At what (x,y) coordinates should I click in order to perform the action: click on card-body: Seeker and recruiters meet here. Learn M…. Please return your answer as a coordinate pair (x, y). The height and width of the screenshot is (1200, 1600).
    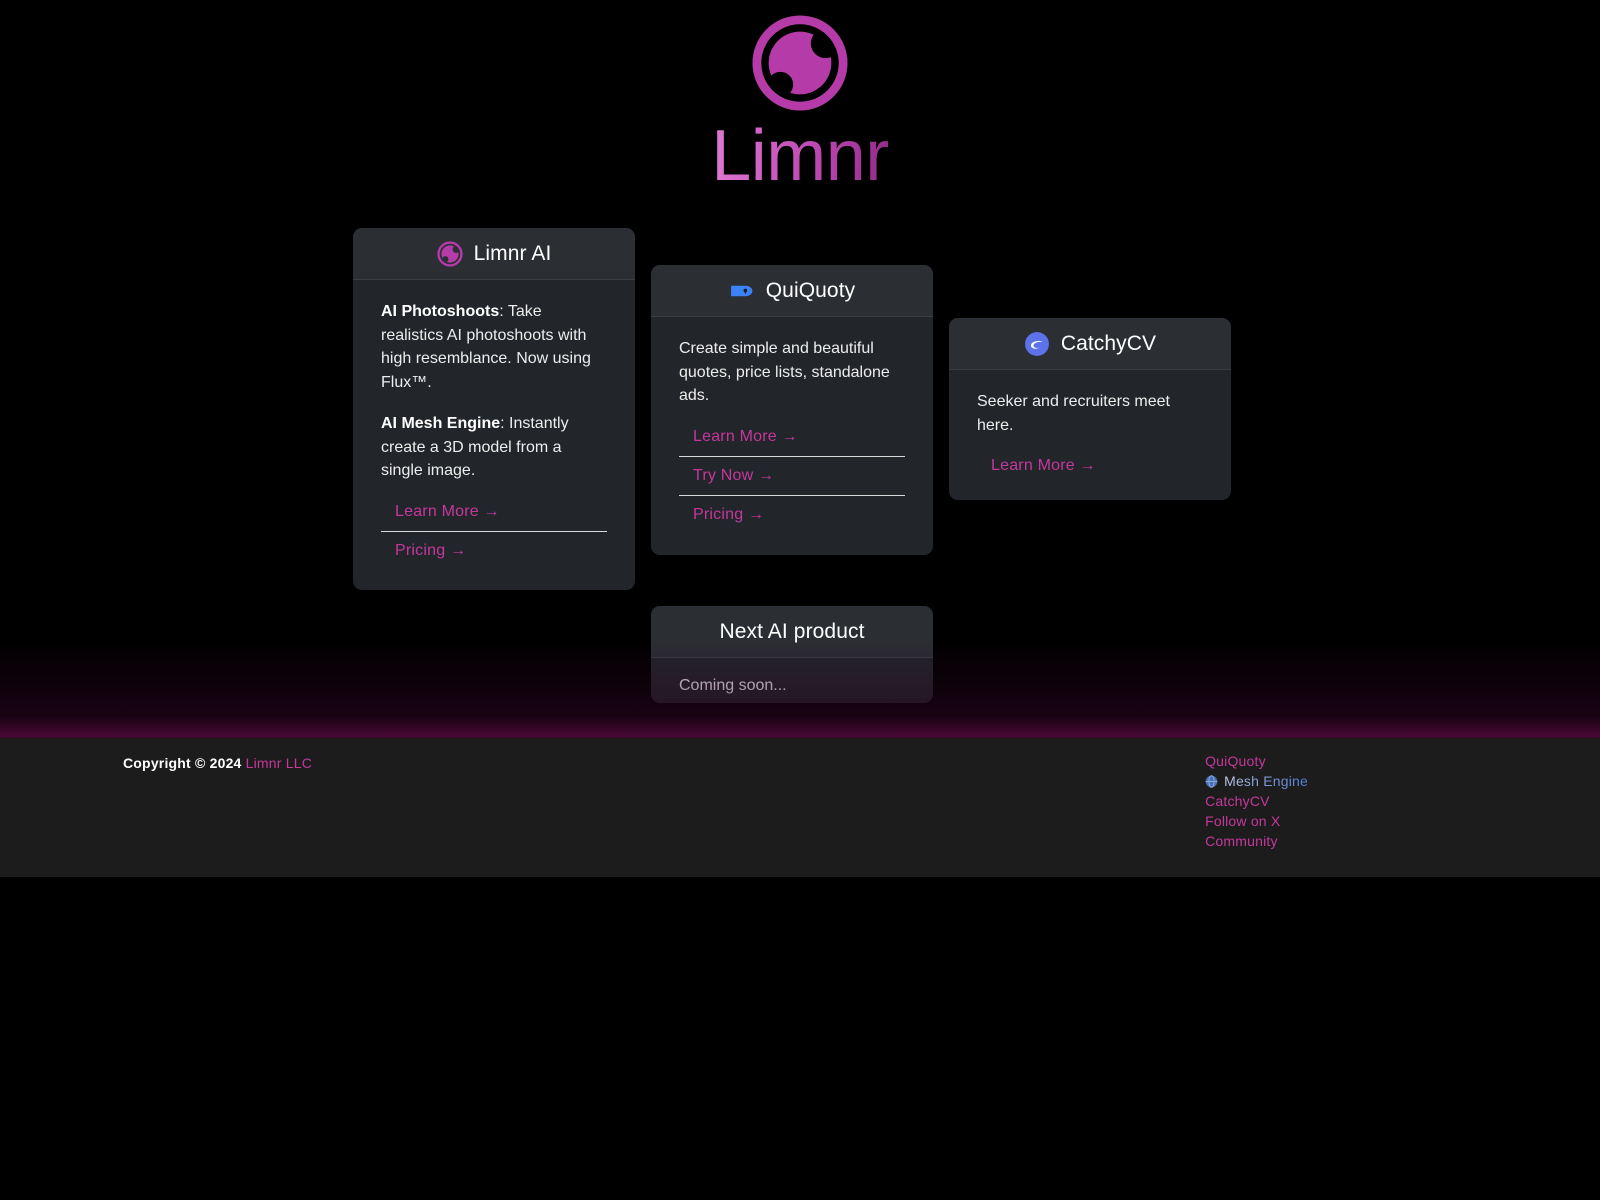
    Looking at the image, I should click on (1090, 435).